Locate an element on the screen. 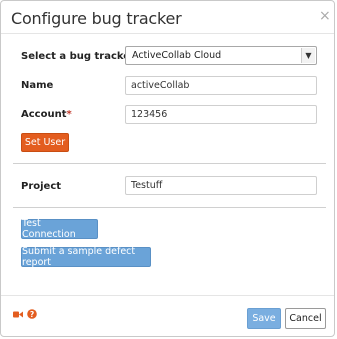 Image resolution: width=337 pixels, height=339 pixels. tracker-label: Select a bug tracker is located at coordinates (78, 56).